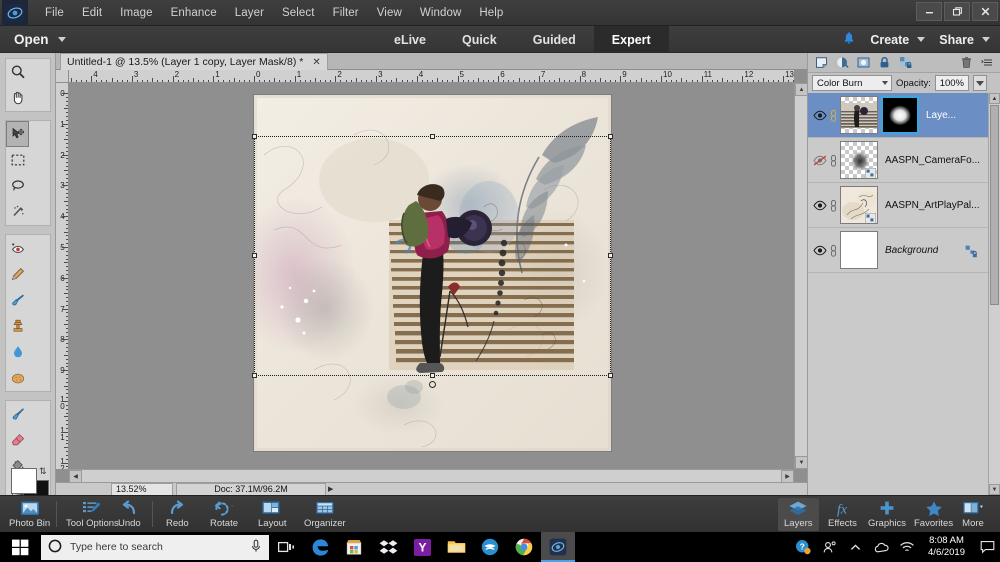 Image resolution: width=1000 pixels, height=562 pixels. Describe the element at coordinates (17, 326) in the screenshot. I see `clone-stamp-tool` at that location.